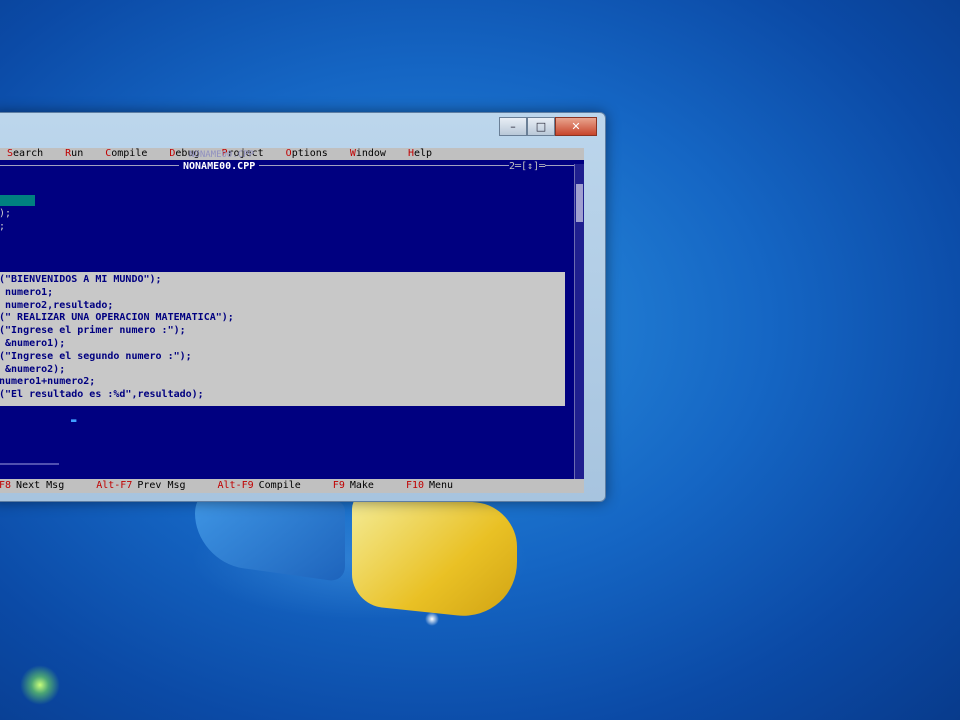  What do you see at coordinates (371, 154) in the screenshot?
I see `menu-window: Window` at bounding box center [371, 154].